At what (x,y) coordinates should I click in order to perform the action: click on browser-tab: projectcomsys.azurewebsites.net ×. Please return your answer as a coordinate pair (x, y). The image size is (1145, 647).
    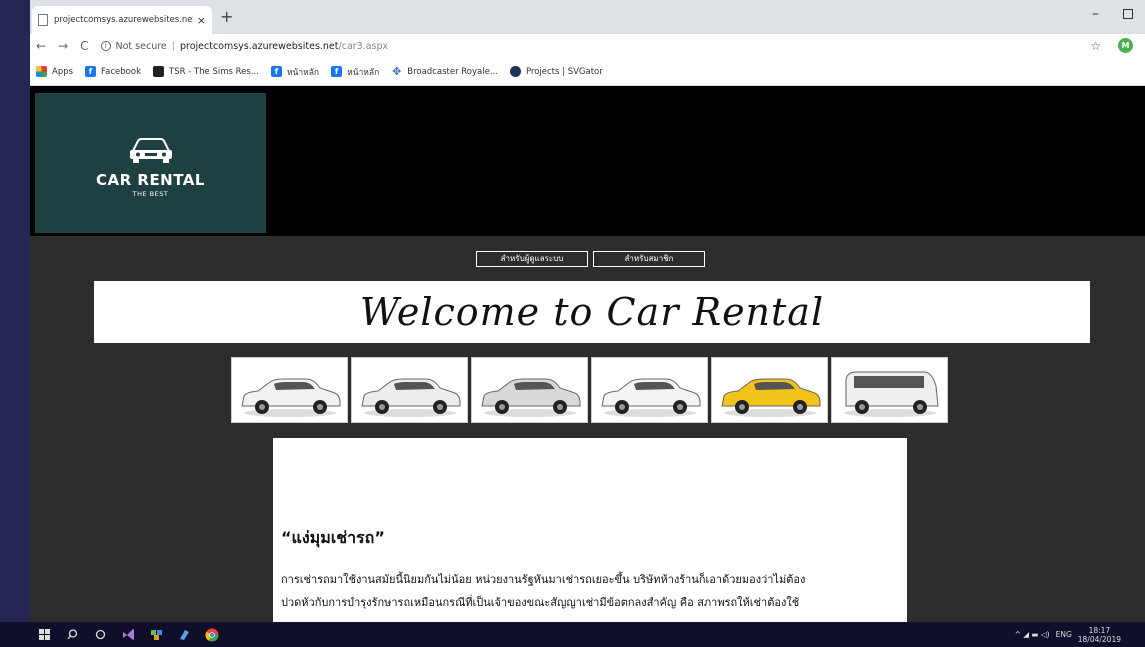
    Looking at the image, I should click on (122, 20).